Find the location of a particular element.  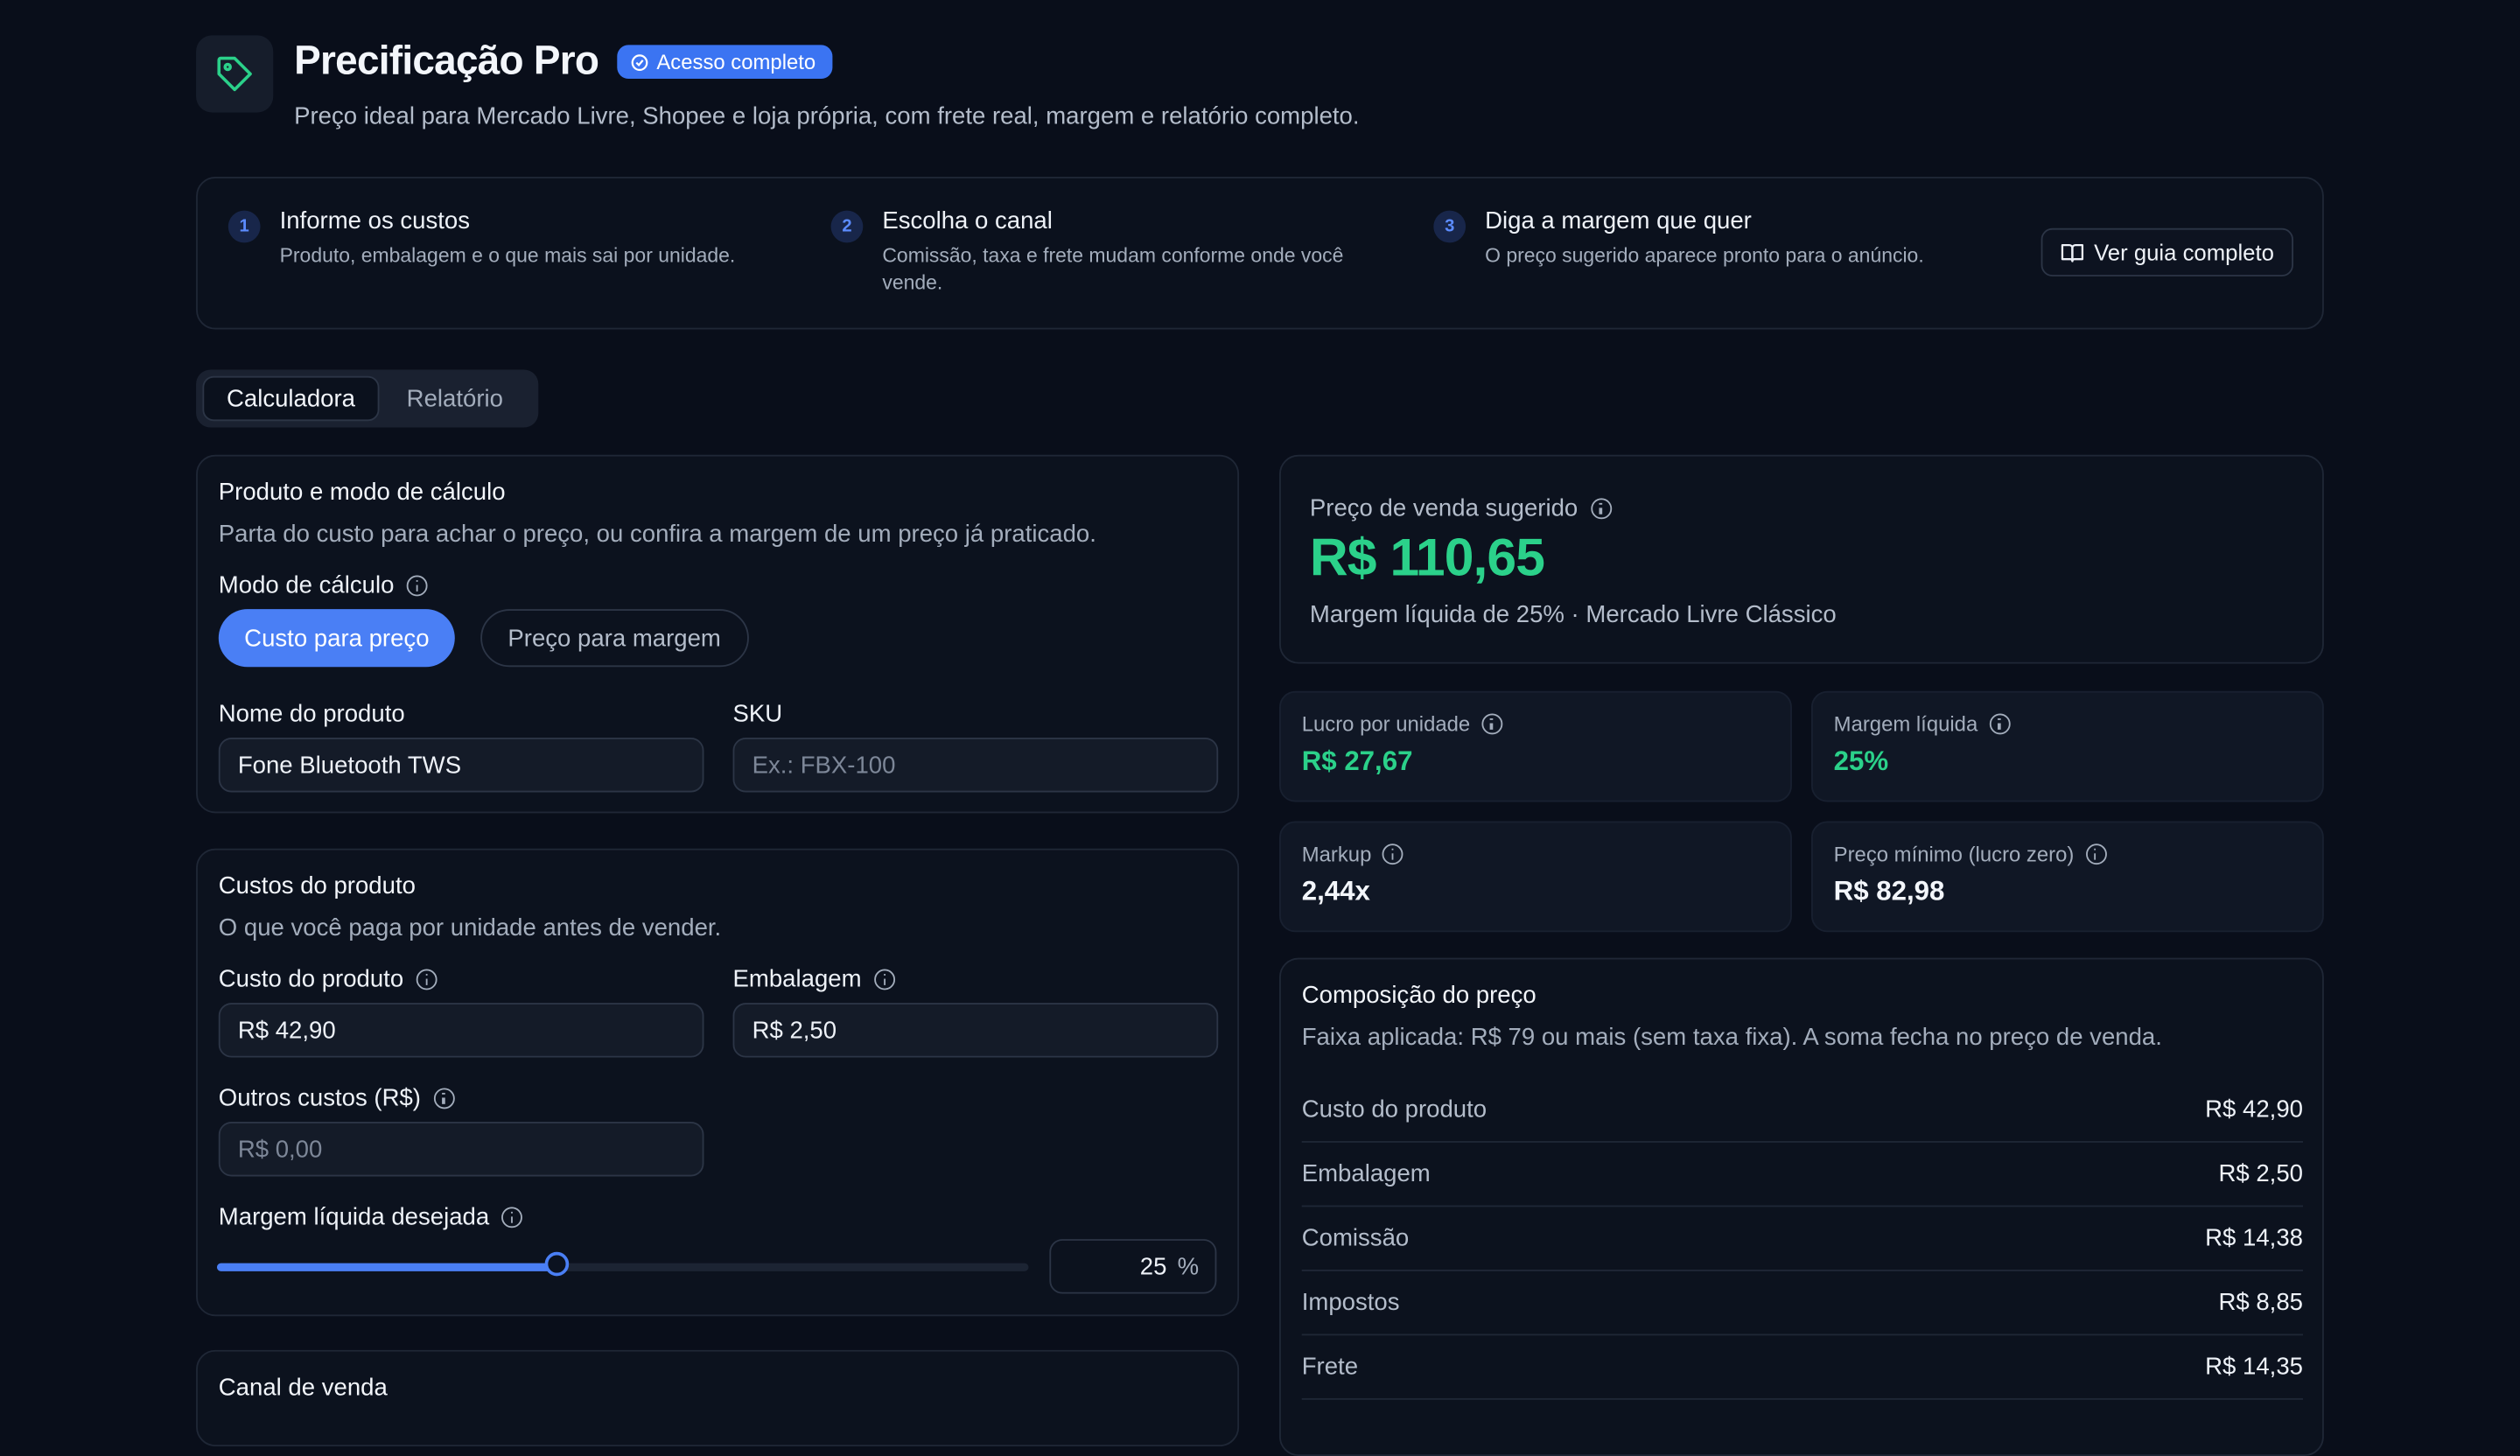

mode-price-to-margin-button: Preço para margem is located at coordinates (614, 638).